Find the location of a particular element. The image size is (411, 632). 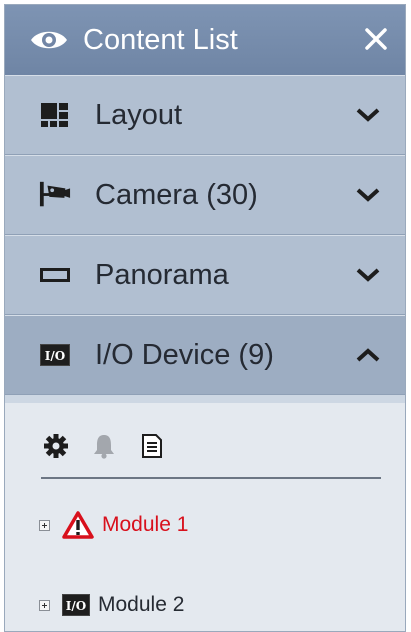

panorama-icon is located at coordinates (55, 275).